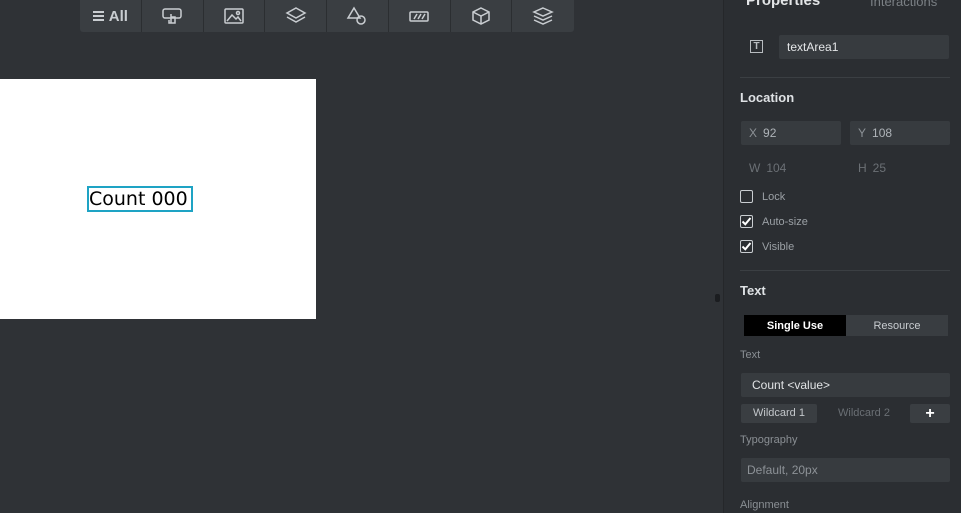  I want to click on text-source-toggle: Single Use Resource, so click(846, 325).